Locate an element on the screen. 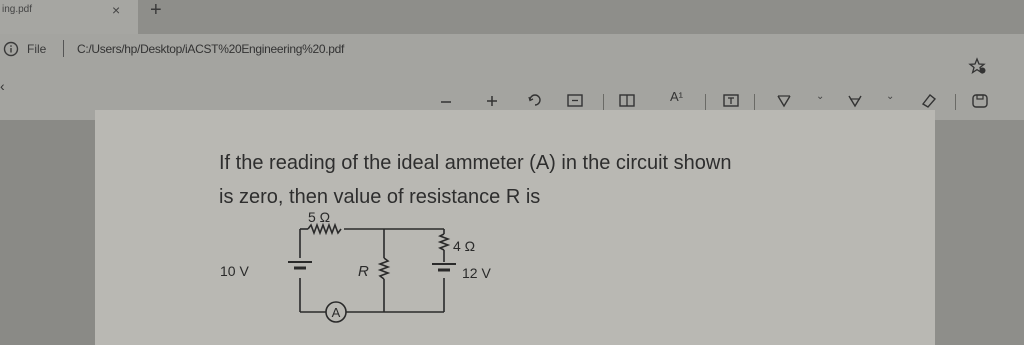 The width and height of the screenshot is (1024, 345). tab-current: ing.pdf × is located at coordinates (69, 17).